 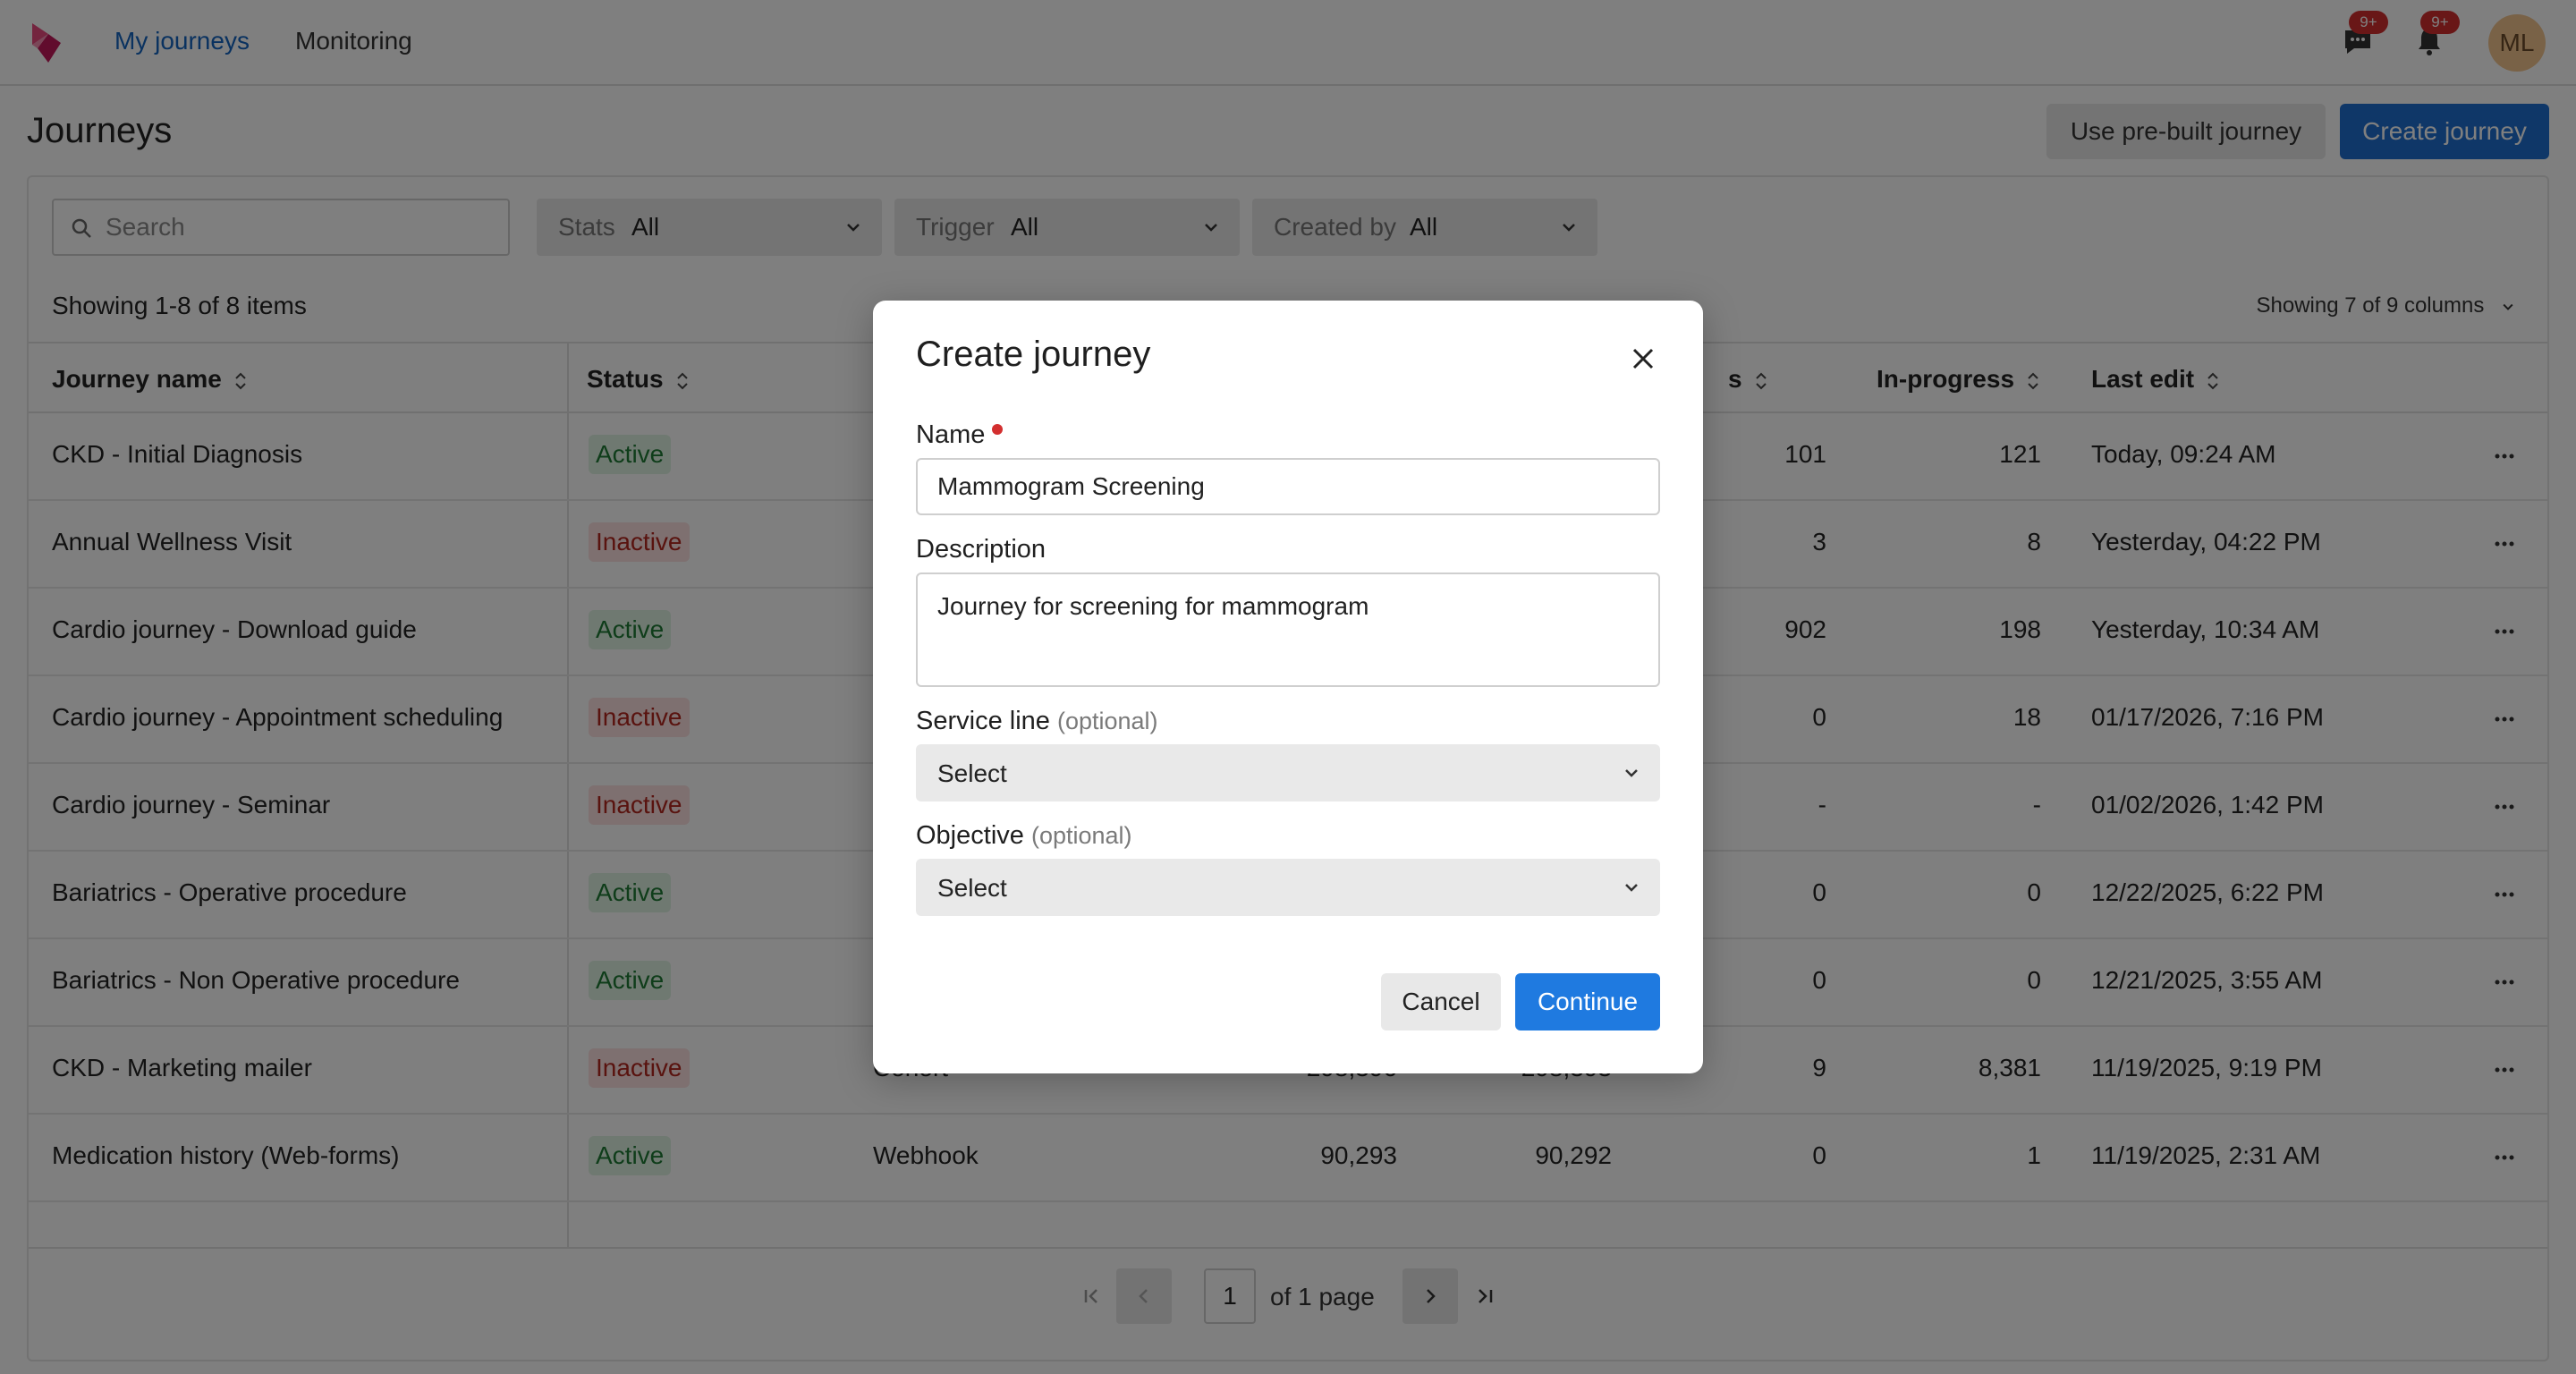 I want to click on objective-label: Objective (optional), so click(x=1024, y=836).